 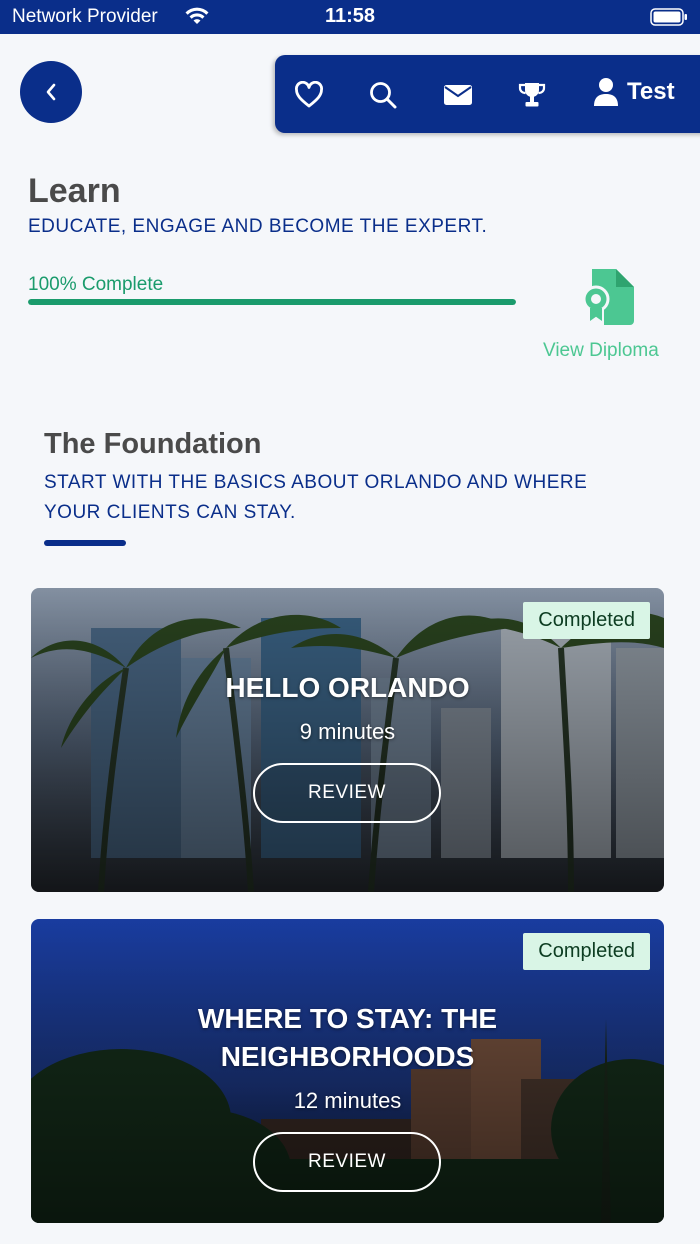 I want to click on trophy-icon, so click(x=532, y=95).